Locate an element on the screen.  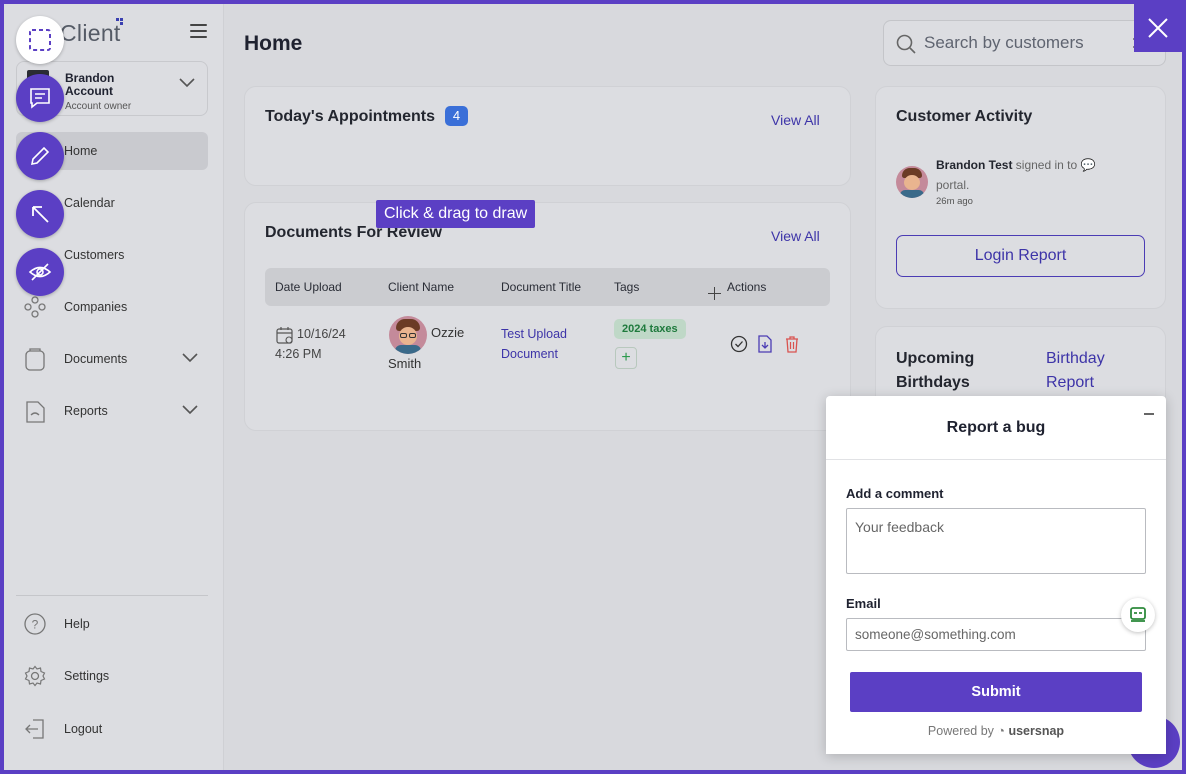
comment-label: Add a comment is located at coordinates (895, 493).